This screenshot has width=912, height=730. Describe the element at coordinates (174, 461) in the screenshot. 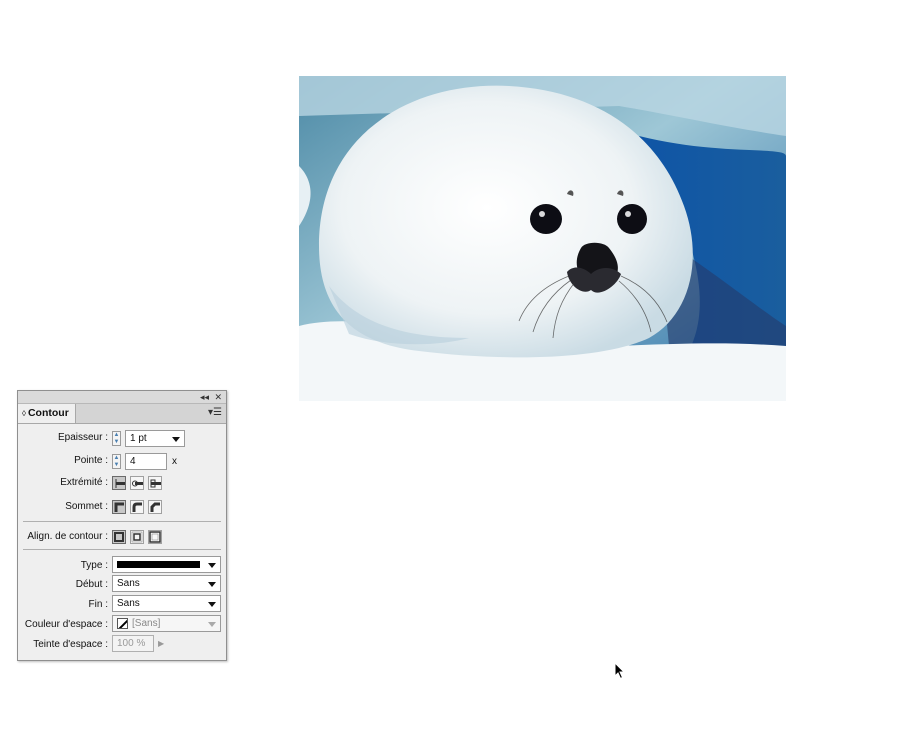

I see `miter-suffix: x` at that location.